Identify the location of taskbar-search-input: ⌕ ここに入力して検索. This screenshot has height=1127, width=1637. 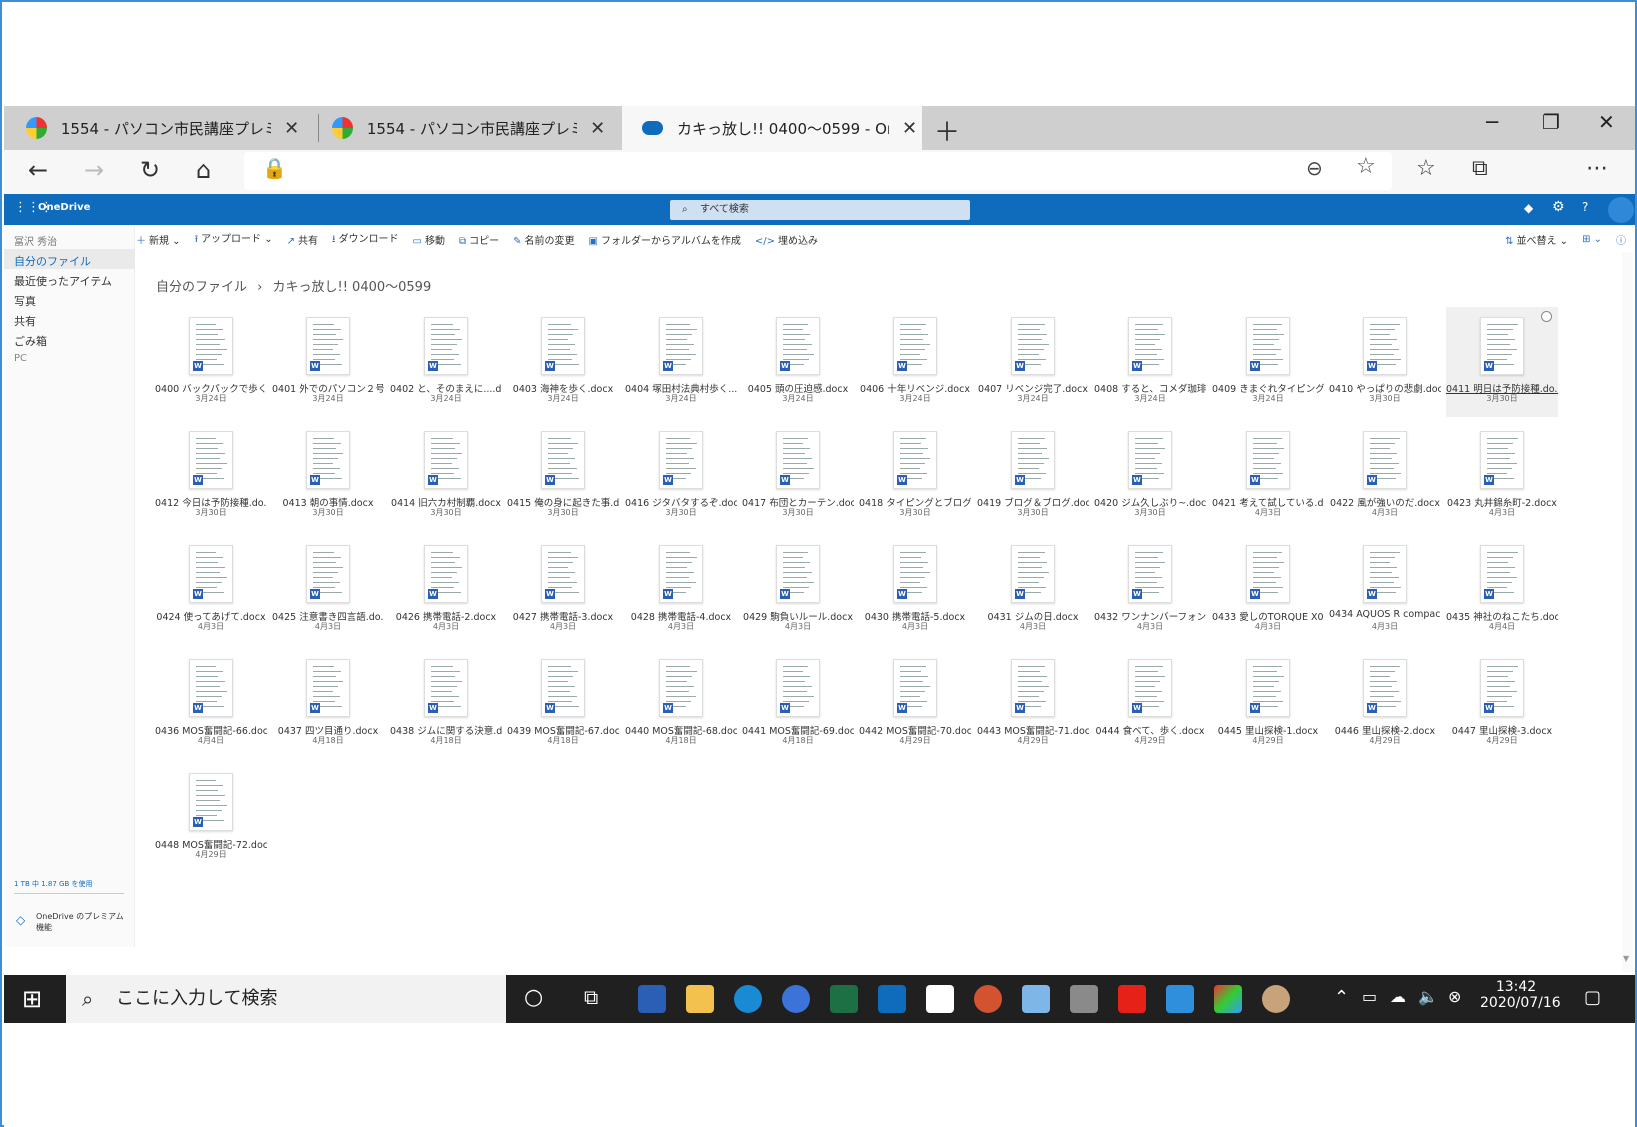
(286, 999).